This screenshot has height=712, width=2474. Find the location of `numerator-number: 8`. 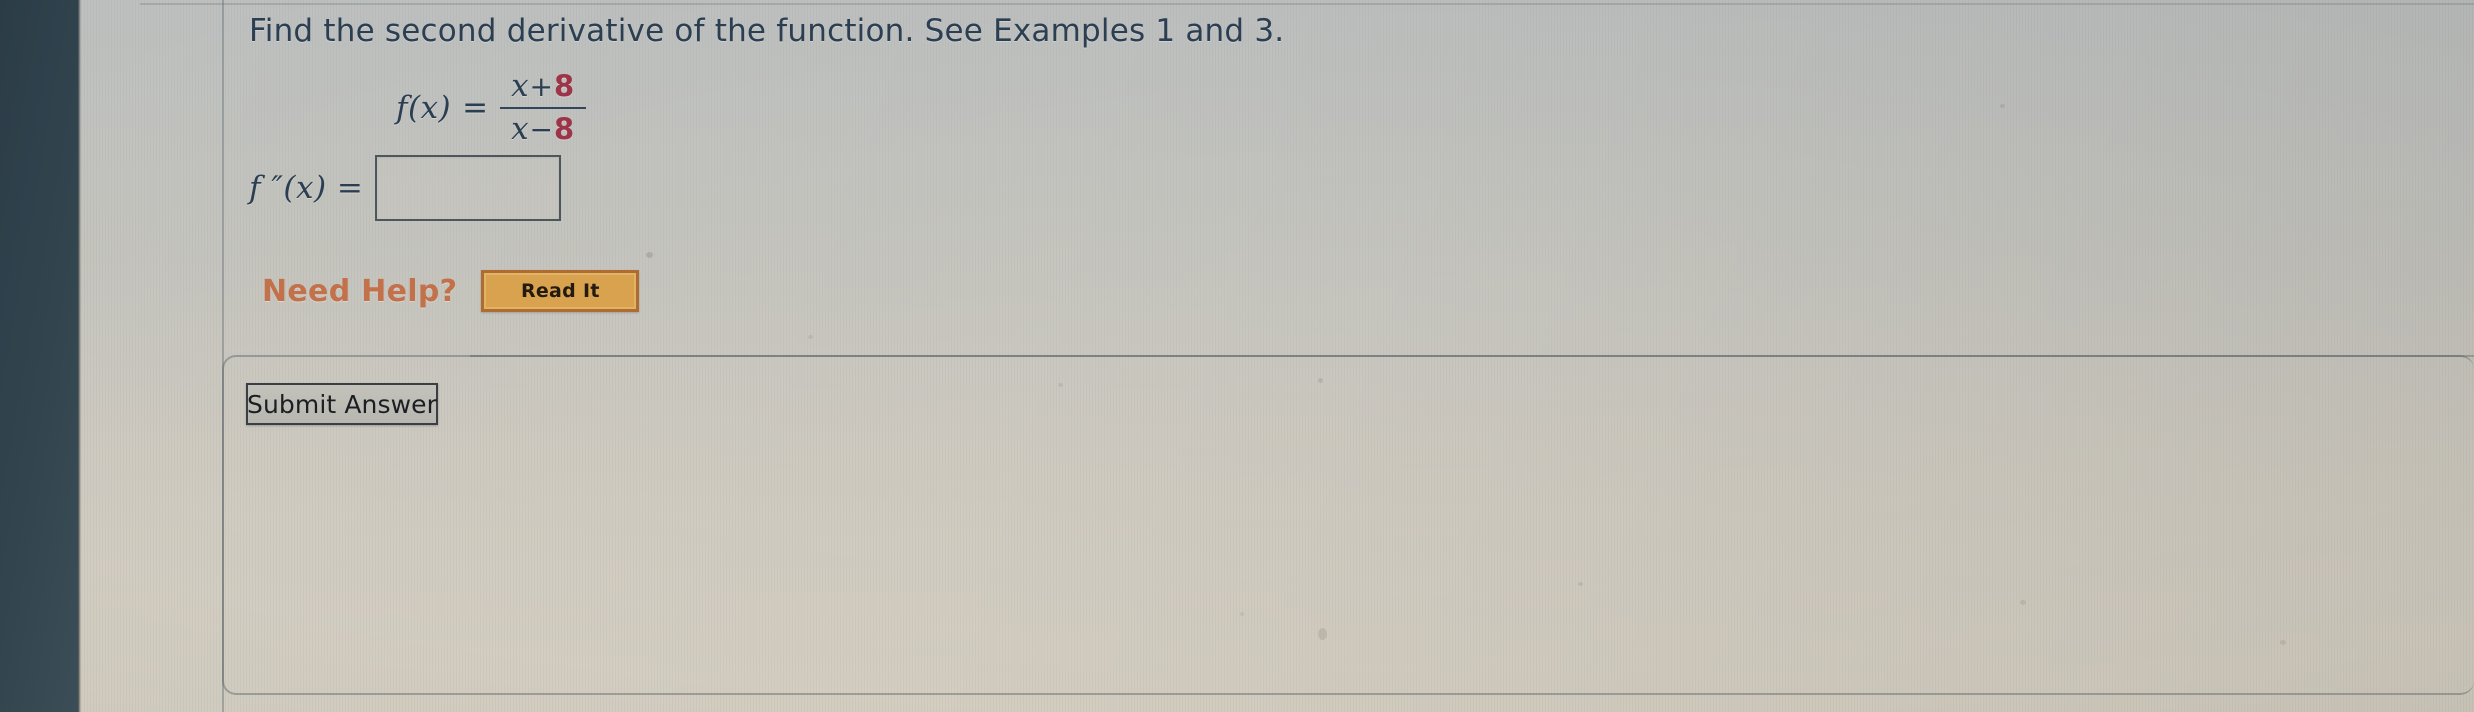

numerator-number: 8 is located at coordinates (565, 86).